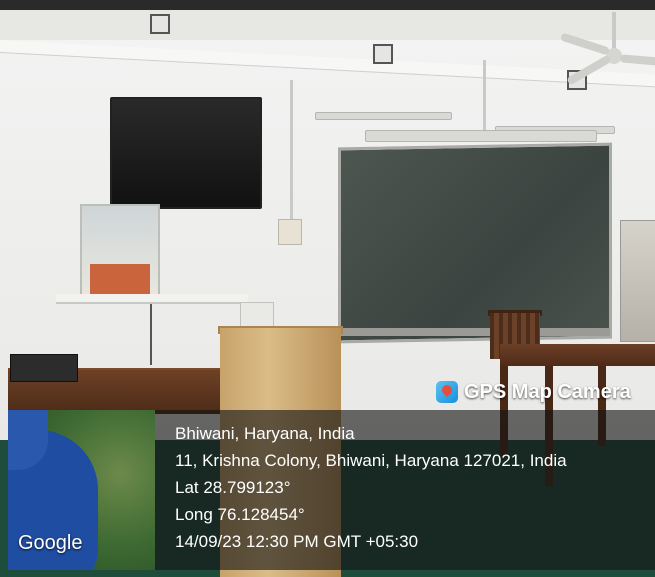 The image size is (655, 577). I want to click on ceiling, so click(327, 20).